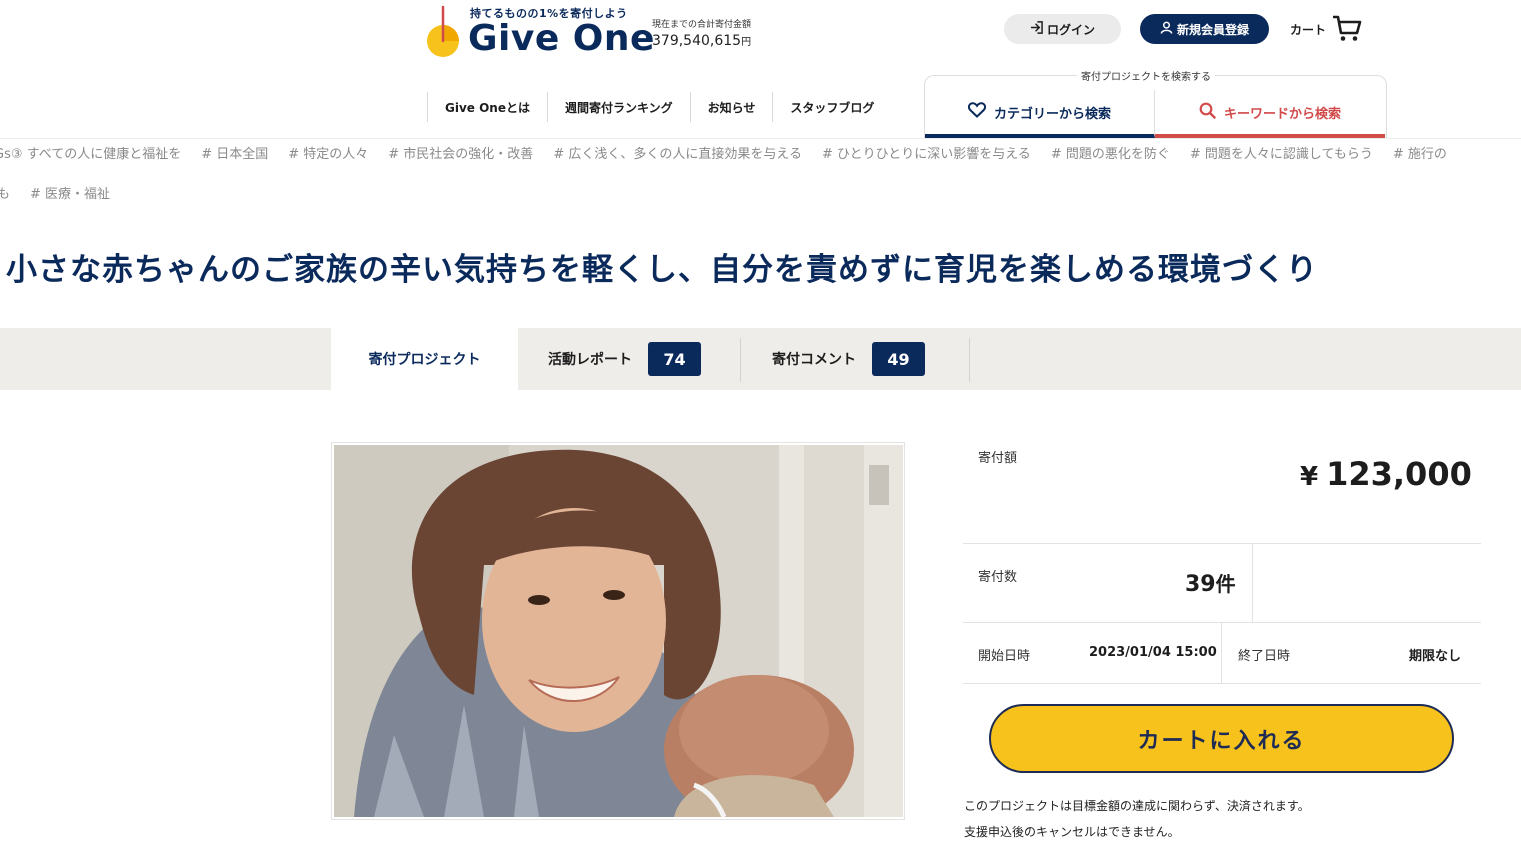 The height and width of the screenshot is (847, 1521). What do you see at coordinates (1212, 29) in the screenshot?
I see `register-label: 新規会員登録` at bounding box center [1212, 29].